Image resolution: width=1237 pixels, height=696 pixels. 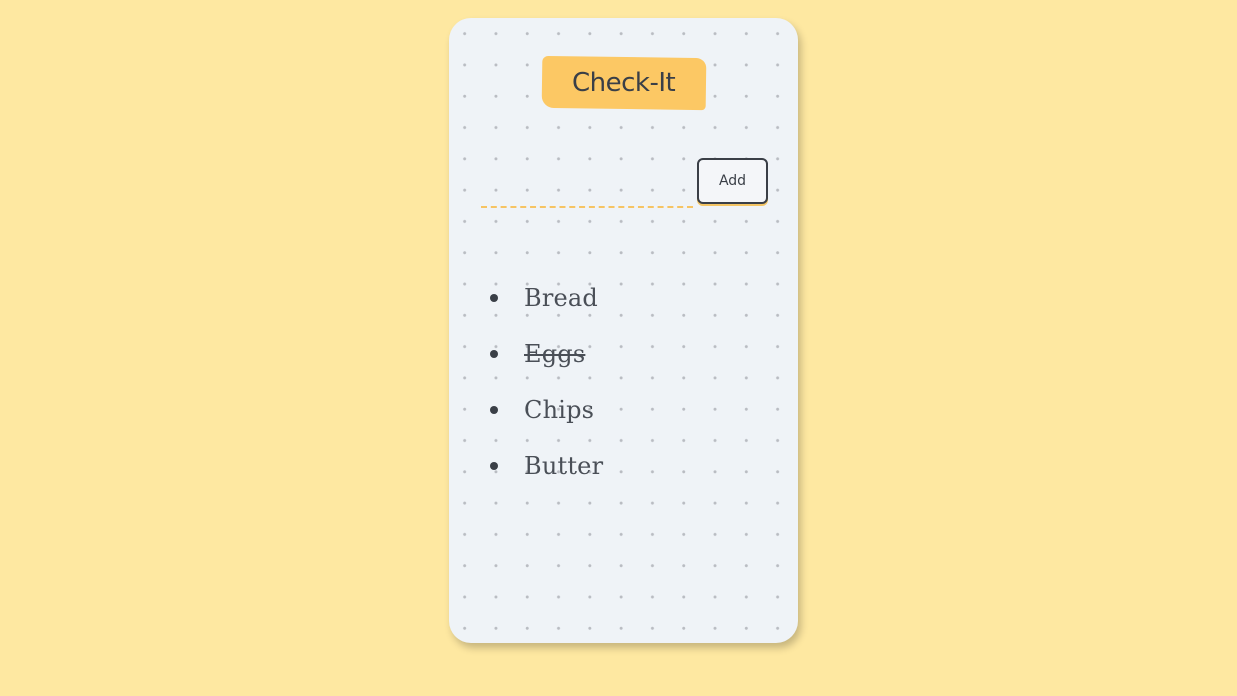 I want to click on add-button: Add, so click(x=732, y=181).